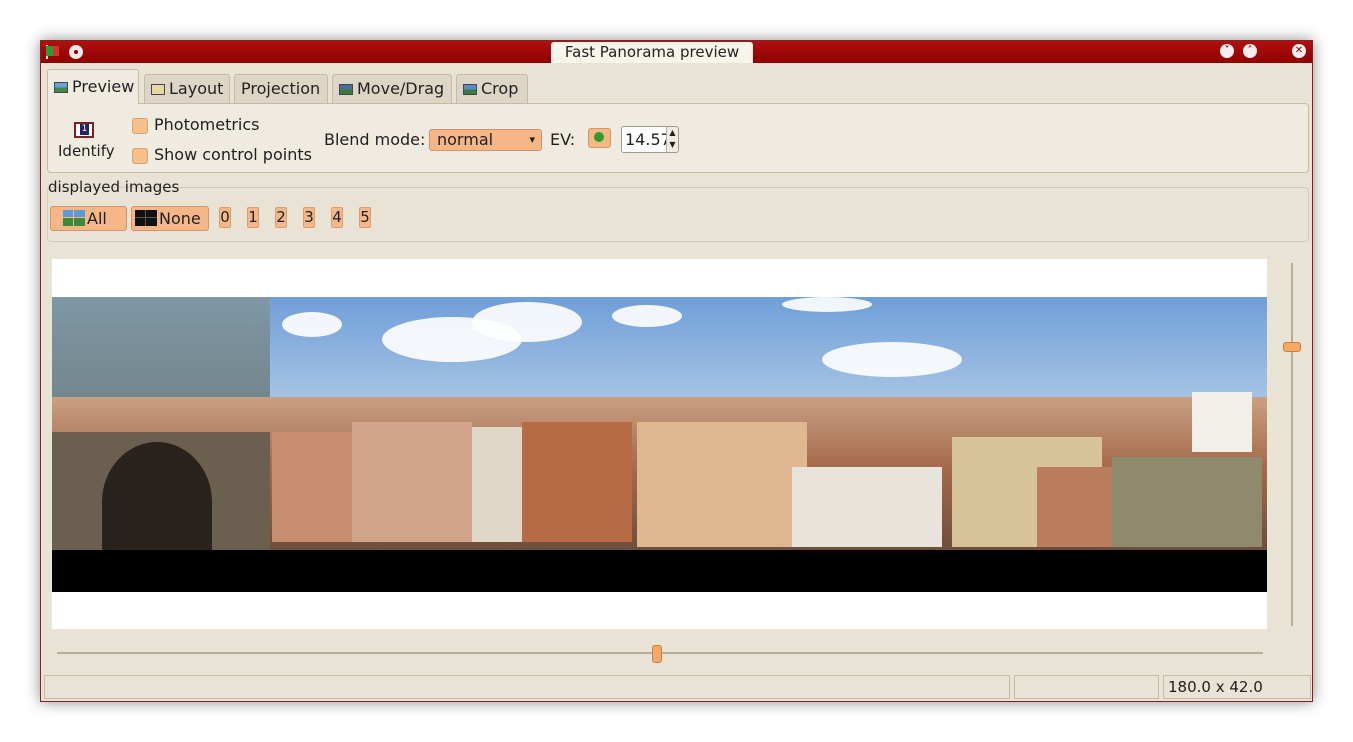  Describe the element at coordinates (207, 124) in the screenshot. I see `photometrics-label: Photometrics` at that location.